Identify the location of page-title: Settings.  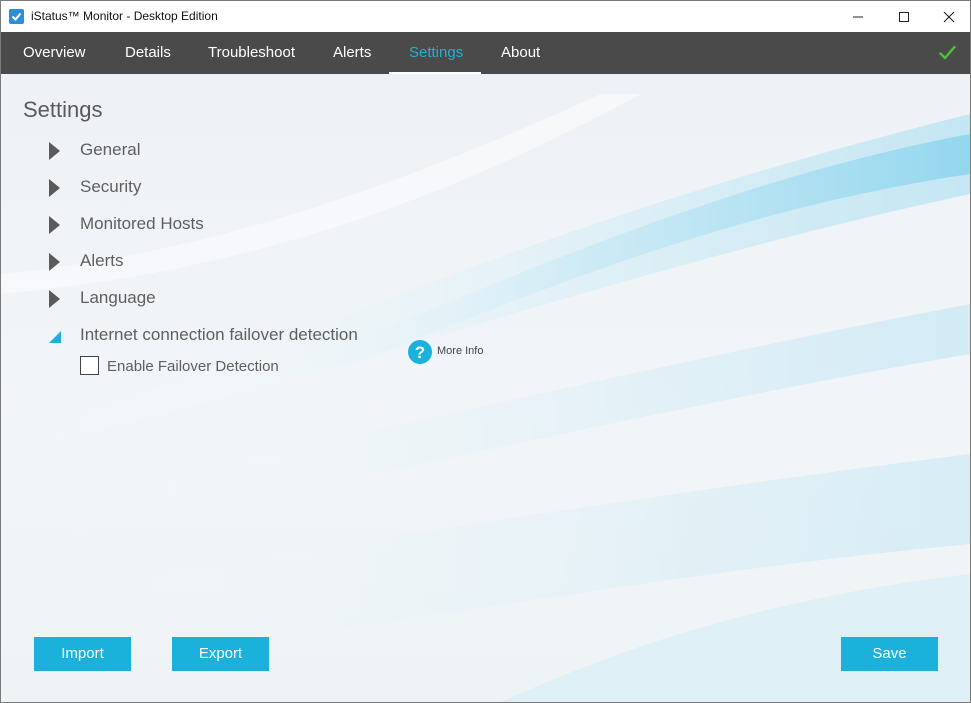
(63, 109).